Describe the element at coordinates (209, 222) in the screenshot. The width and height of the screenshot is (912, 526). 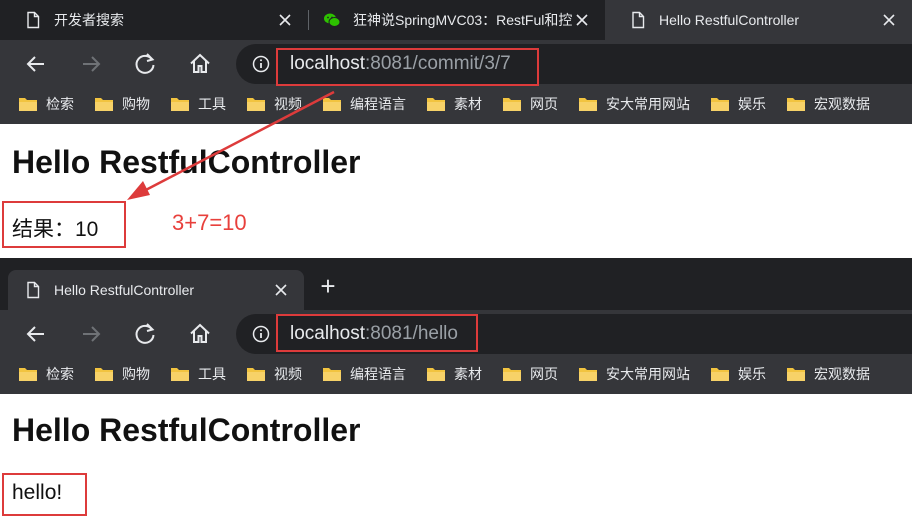
I see `annotation-equation: 3+7=10` at that location.